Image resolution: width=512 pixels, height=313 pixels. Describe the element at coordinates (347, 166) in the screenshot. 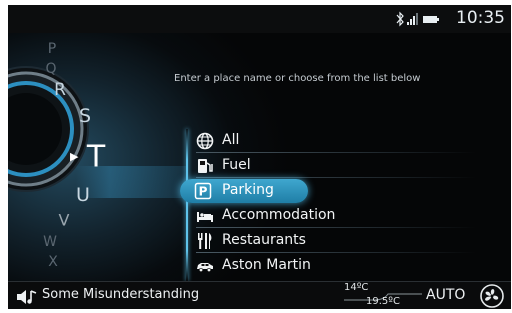

I see `category-item-fuel: Fuel` at that location.